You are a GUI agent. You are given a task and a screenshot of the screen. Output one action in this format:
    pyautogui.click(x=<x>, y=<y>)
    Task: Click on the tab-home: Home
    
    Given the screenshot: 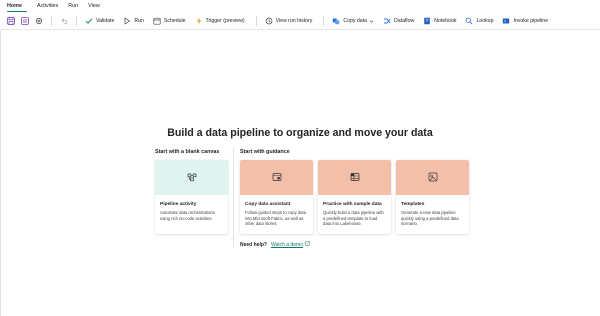 What is the action you would take?
    pyautogui.click(x=17, y=6)
    